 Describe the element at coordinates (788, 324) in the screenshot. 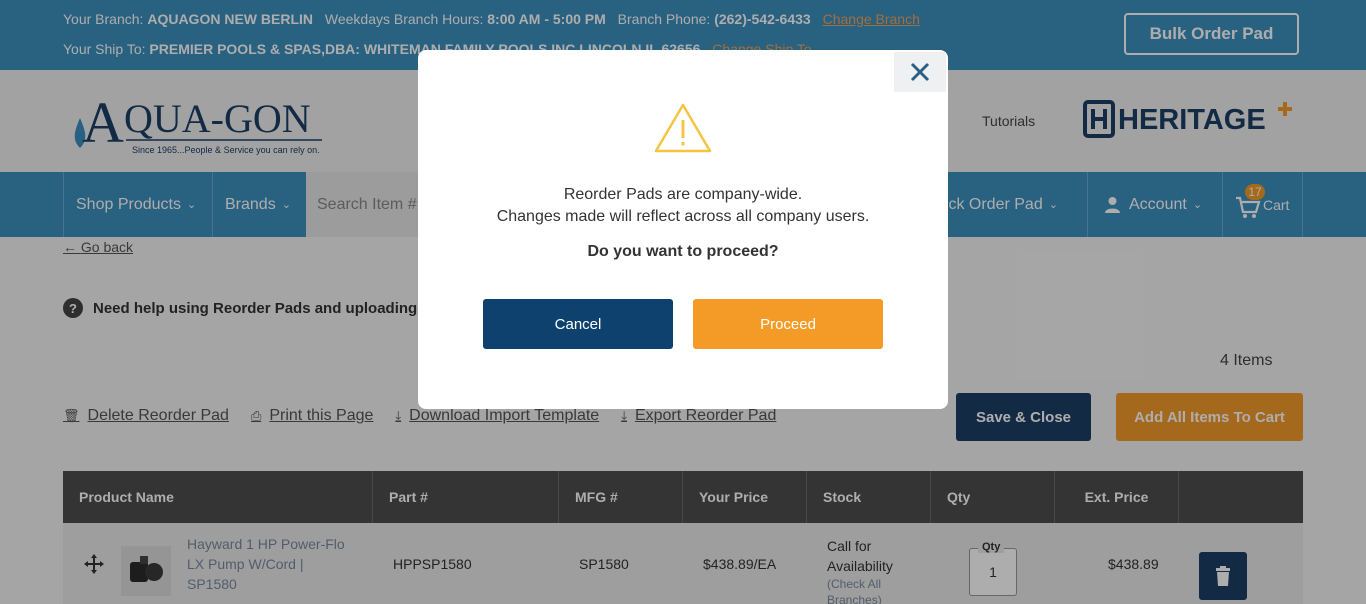

I see `proceed-button: Proceed` at that location.